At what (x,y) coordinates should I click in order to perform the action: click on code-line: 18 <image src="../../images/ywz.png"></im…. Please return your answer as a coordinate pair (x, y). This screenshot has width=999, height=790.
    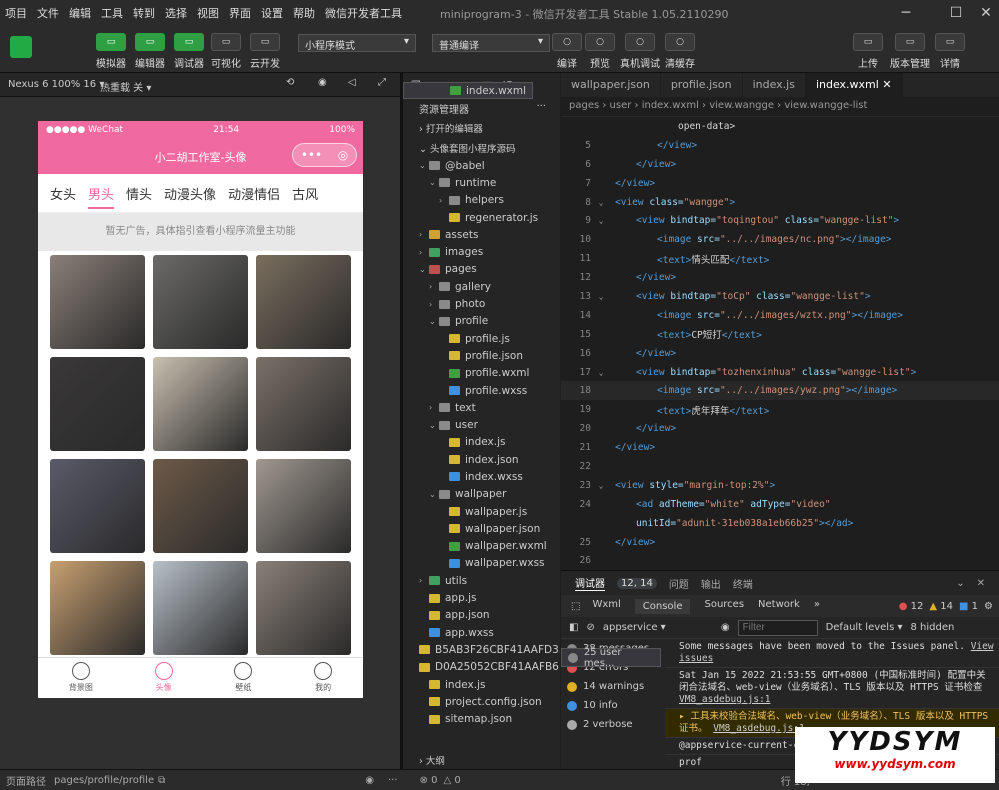
    Looking at the image, I should click on (780, 391).